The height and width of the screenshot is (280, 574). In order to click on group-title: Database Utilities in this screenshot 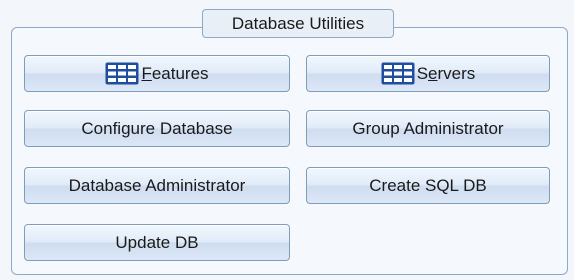, I will do `click(298, 23)`.